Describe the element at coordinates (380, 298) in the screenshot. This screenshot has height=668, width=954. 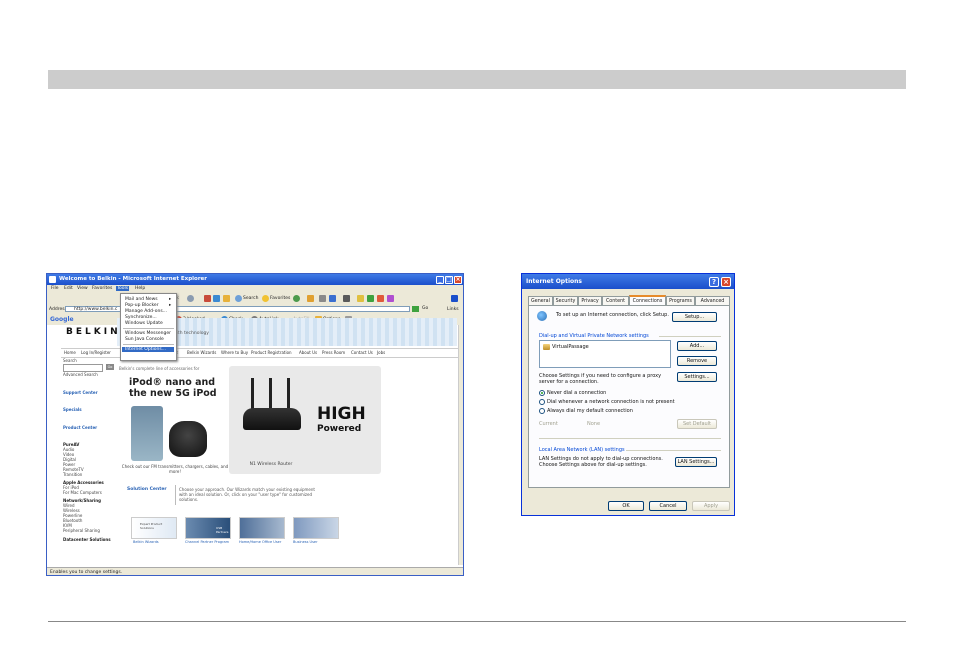
I see `research-icon` at that location.